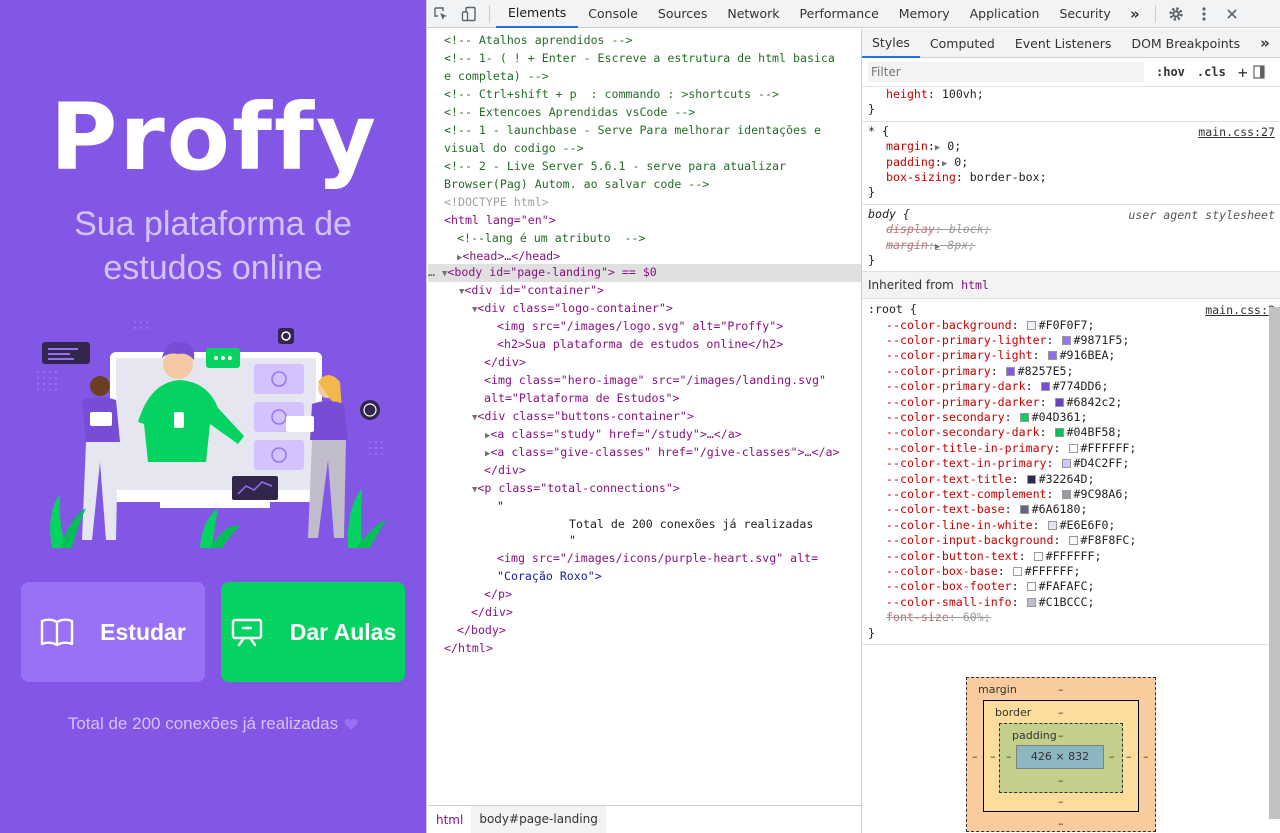 Image resolution: width=1280 pixels, height=833 pixels. What do you see at coordinates (959, 355) in the screenshot?
I see `css-variable-name: --color-primary-light` at bounding box center [959, 355].